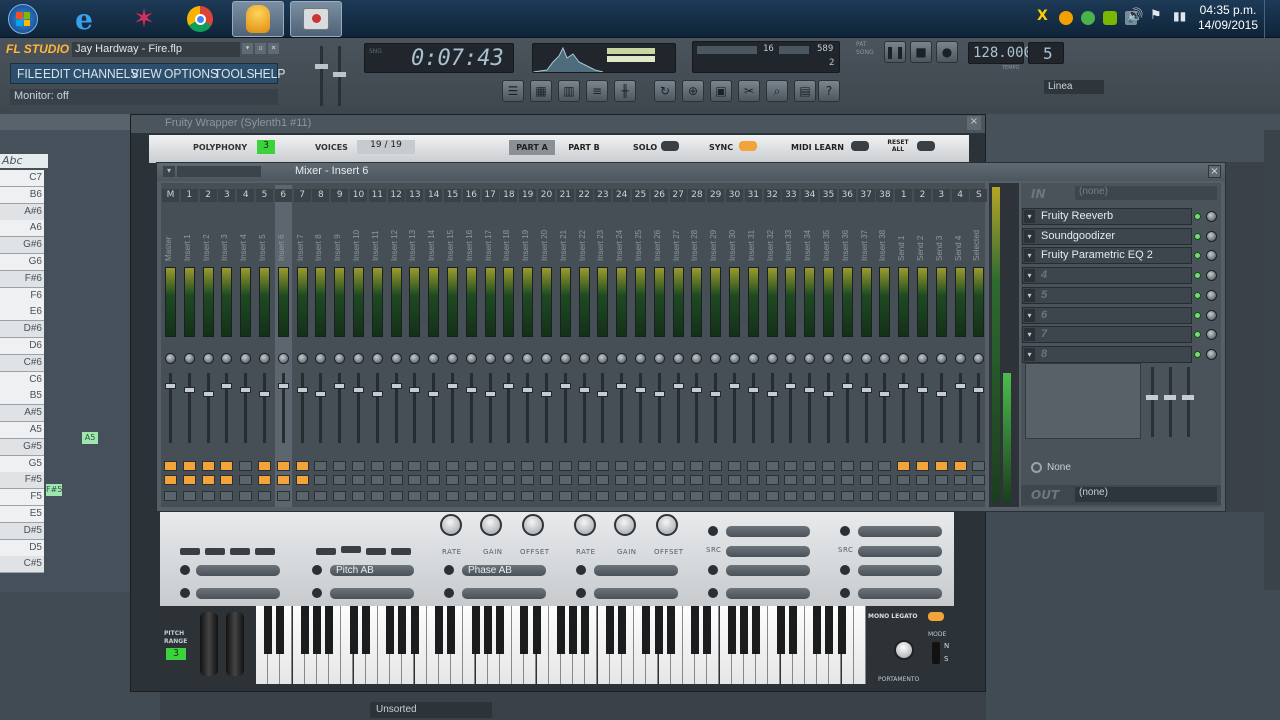  What do you see at coordinates (22, 363) in the screenshot?
I see `piano-key: C#6` at bounding box center [22, 363].